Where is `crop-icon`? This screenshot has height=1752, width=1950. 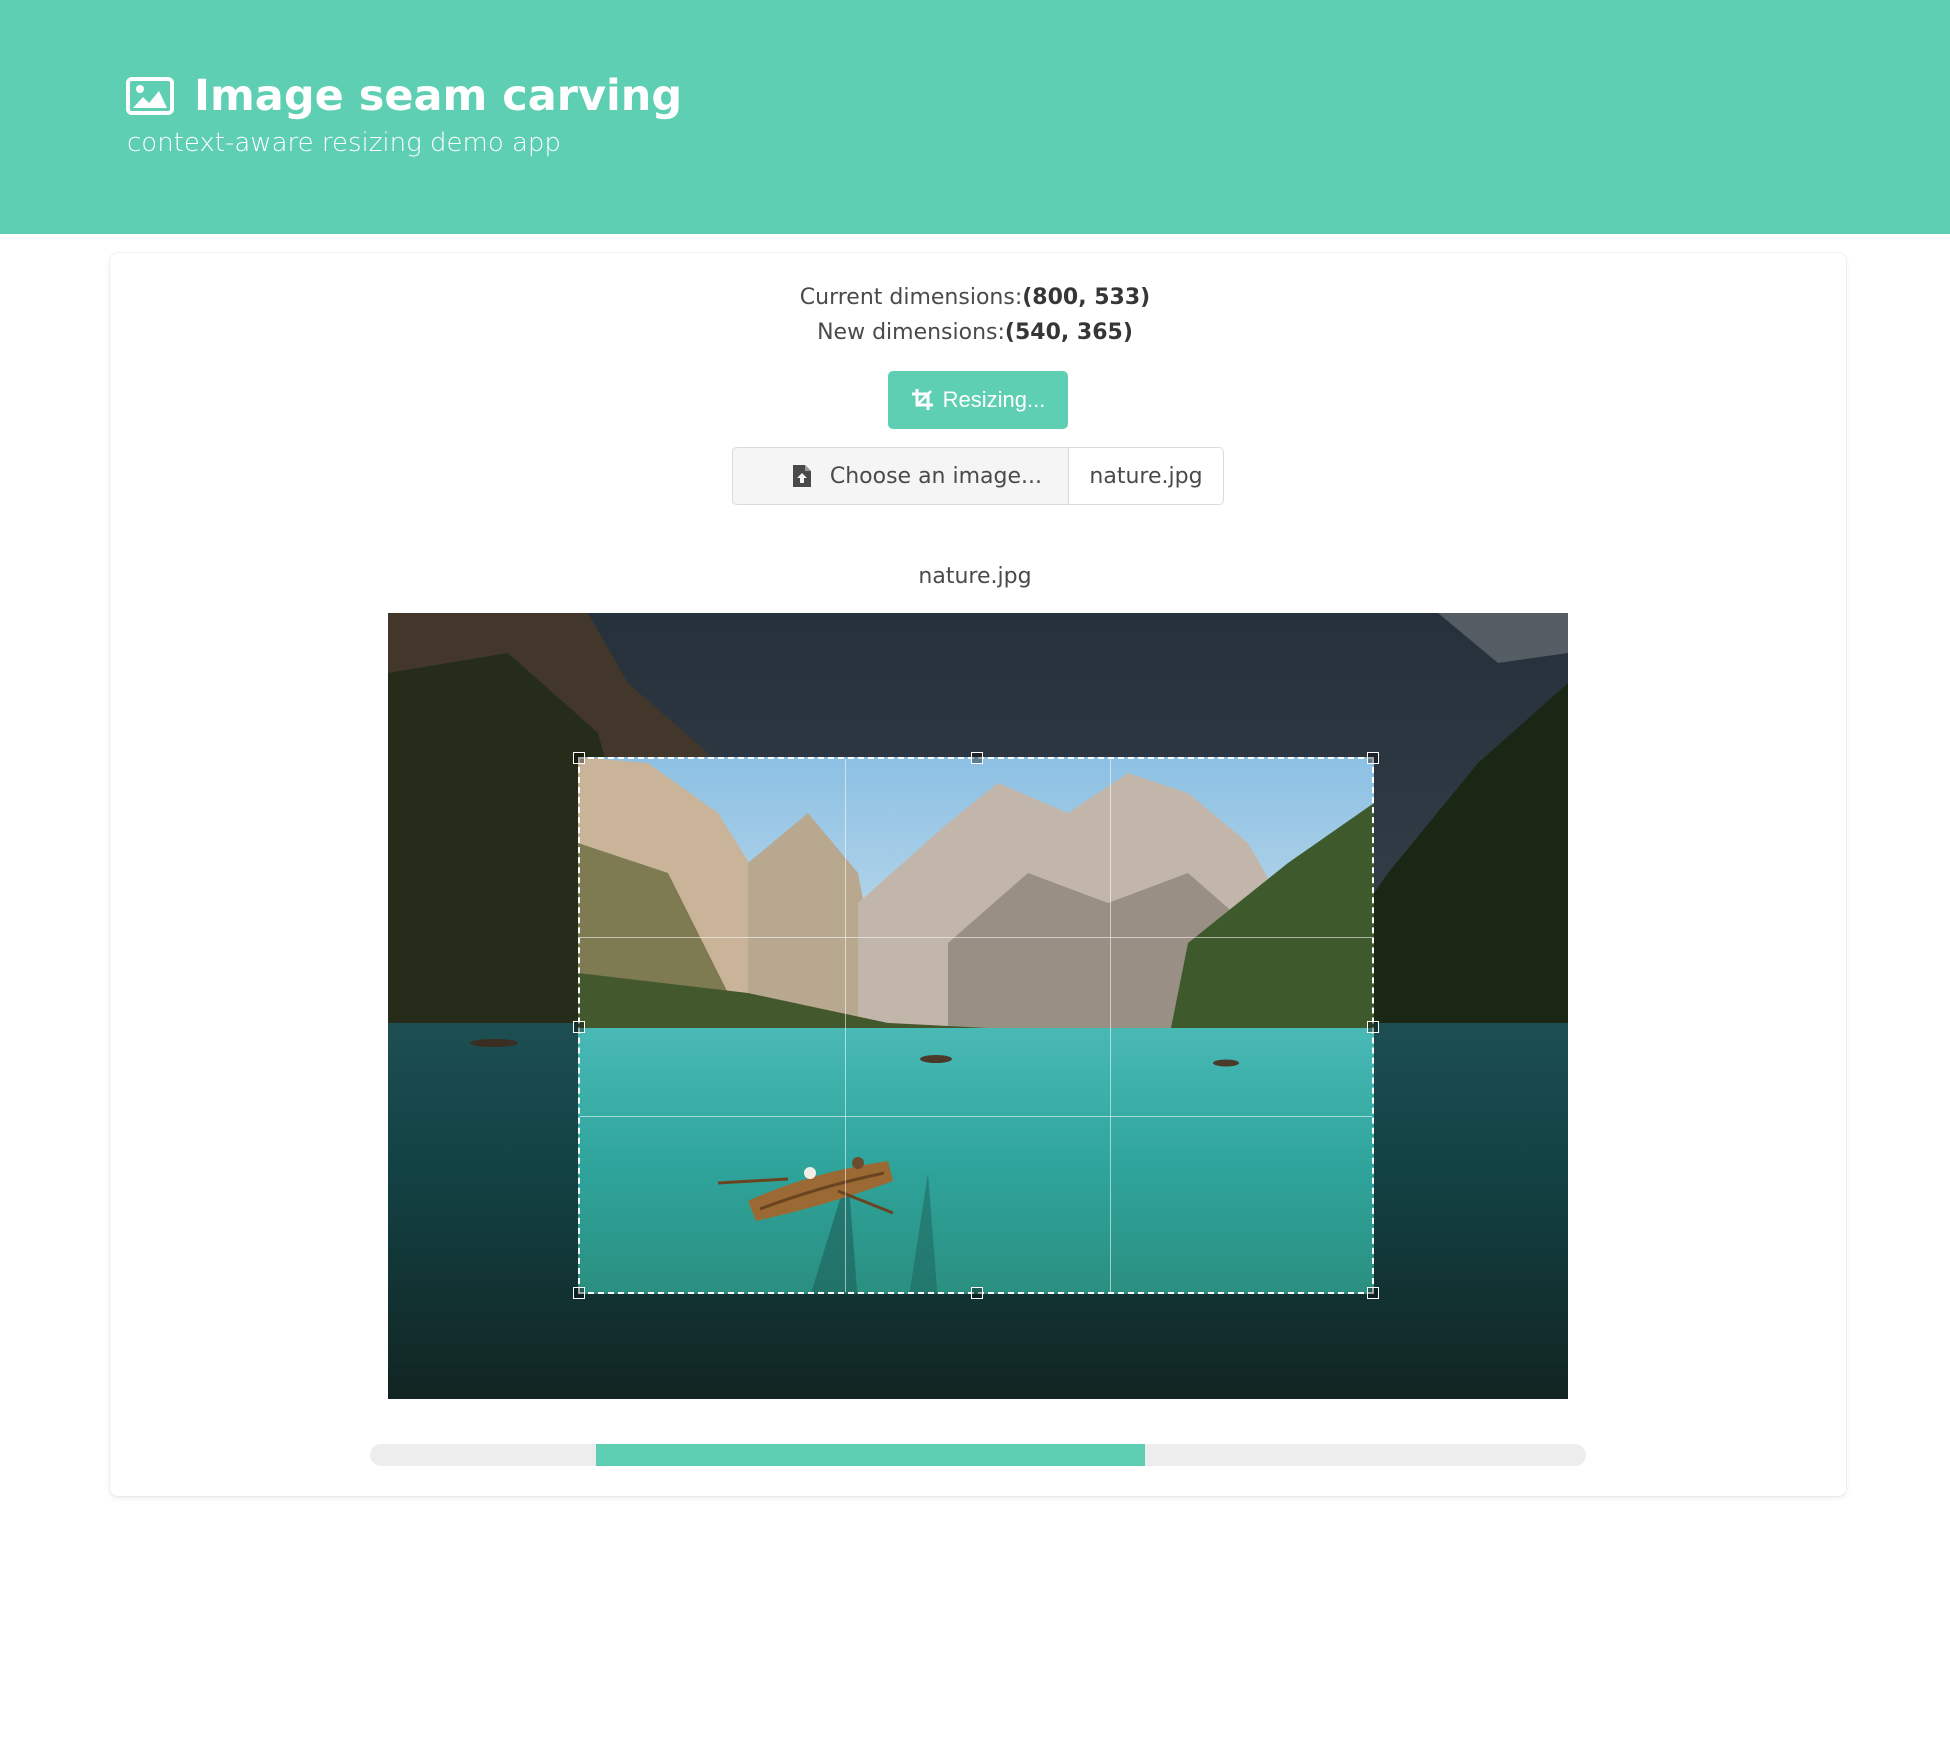 crop-icon is located at coordinates (922, 399).